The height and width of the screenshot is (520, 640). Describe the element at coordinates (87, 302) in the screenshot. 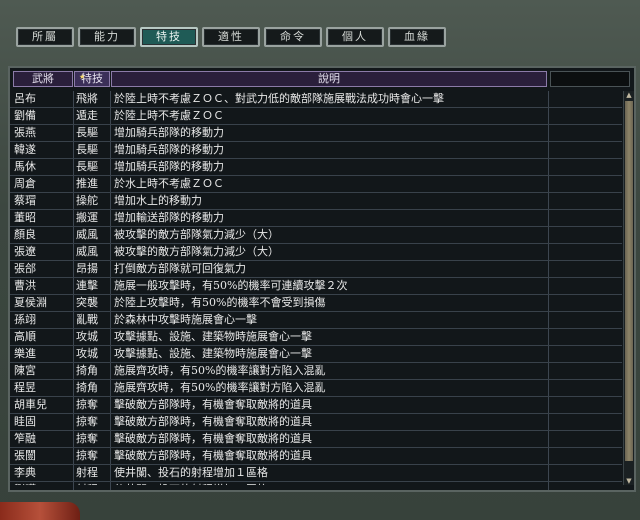

I see `skill-name: 突襲` at that location.